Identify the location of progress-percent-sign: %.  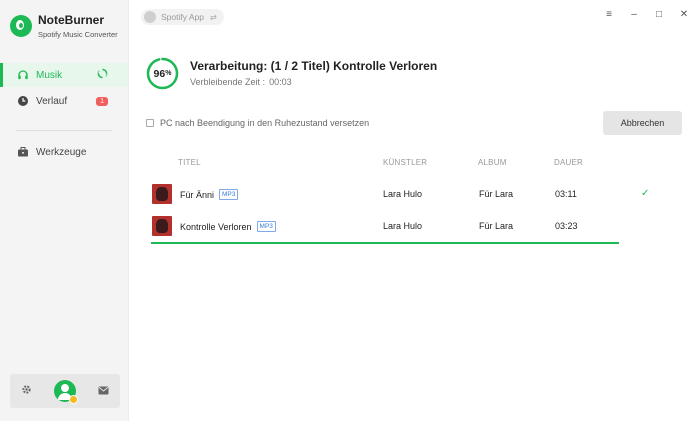
(168, 73).